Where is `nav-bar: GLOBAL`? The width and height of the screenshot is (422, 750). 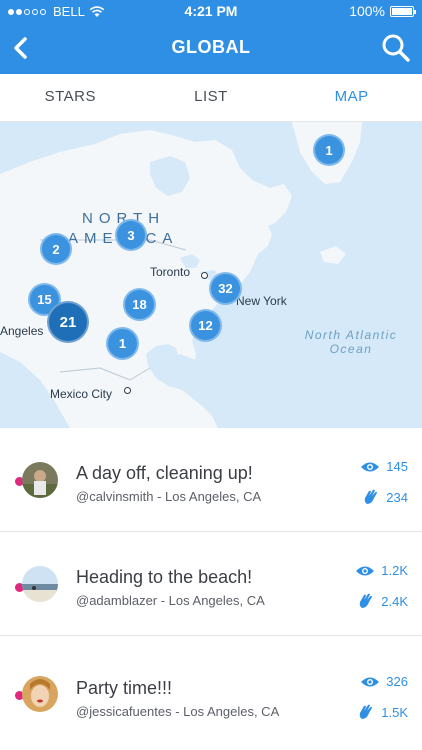 nav-bar: GLOBAL is located at coordinates (211, 48).